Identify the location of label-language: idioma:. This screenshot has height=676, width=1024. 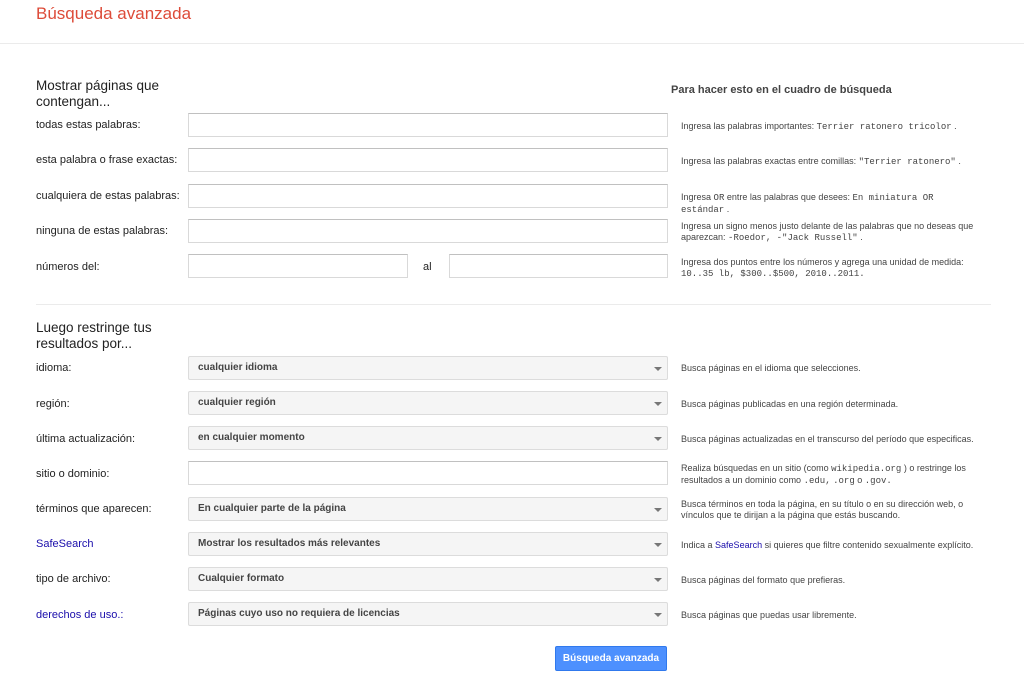
(54, 368).